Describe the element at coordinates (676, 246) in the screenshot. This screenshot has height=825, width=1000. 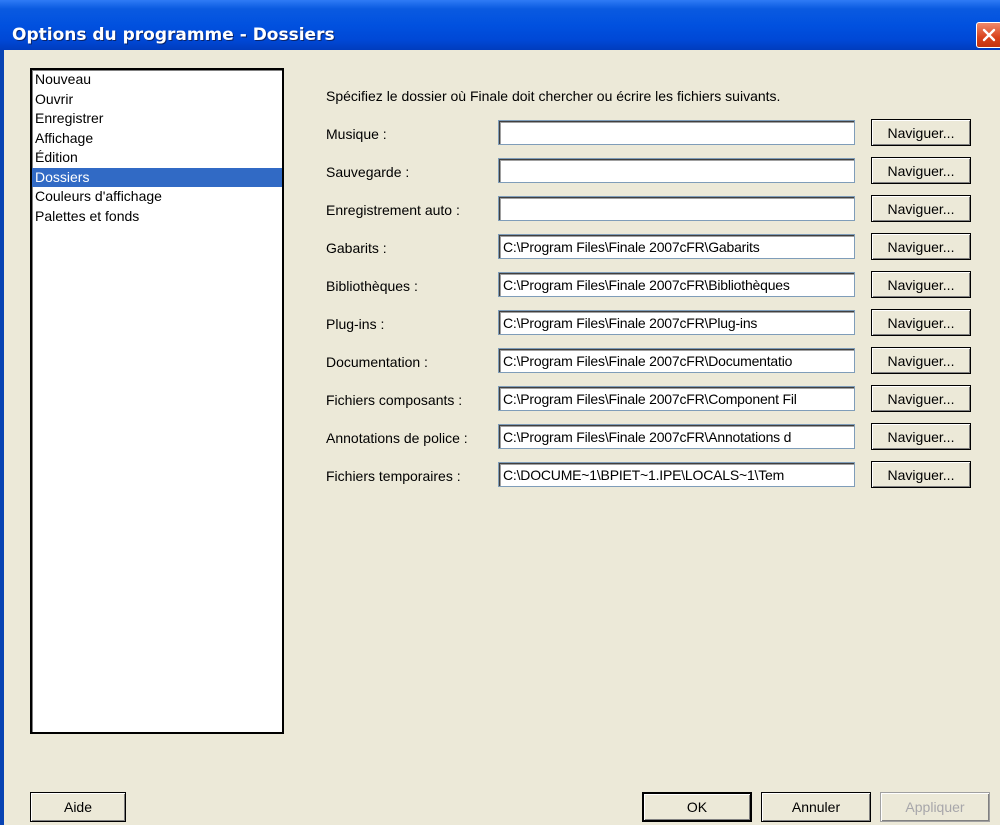
I see `folder-input-gabarits` at that location.